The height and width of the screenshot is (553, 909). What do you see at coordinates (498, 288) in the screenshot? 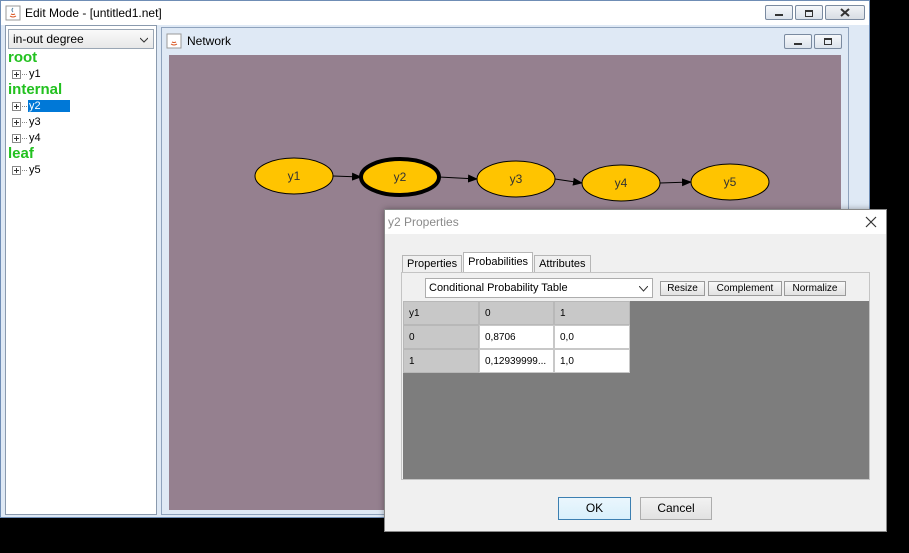
I see `table-type-value: Conditional Probability Table` at bounding box center [498, 288].